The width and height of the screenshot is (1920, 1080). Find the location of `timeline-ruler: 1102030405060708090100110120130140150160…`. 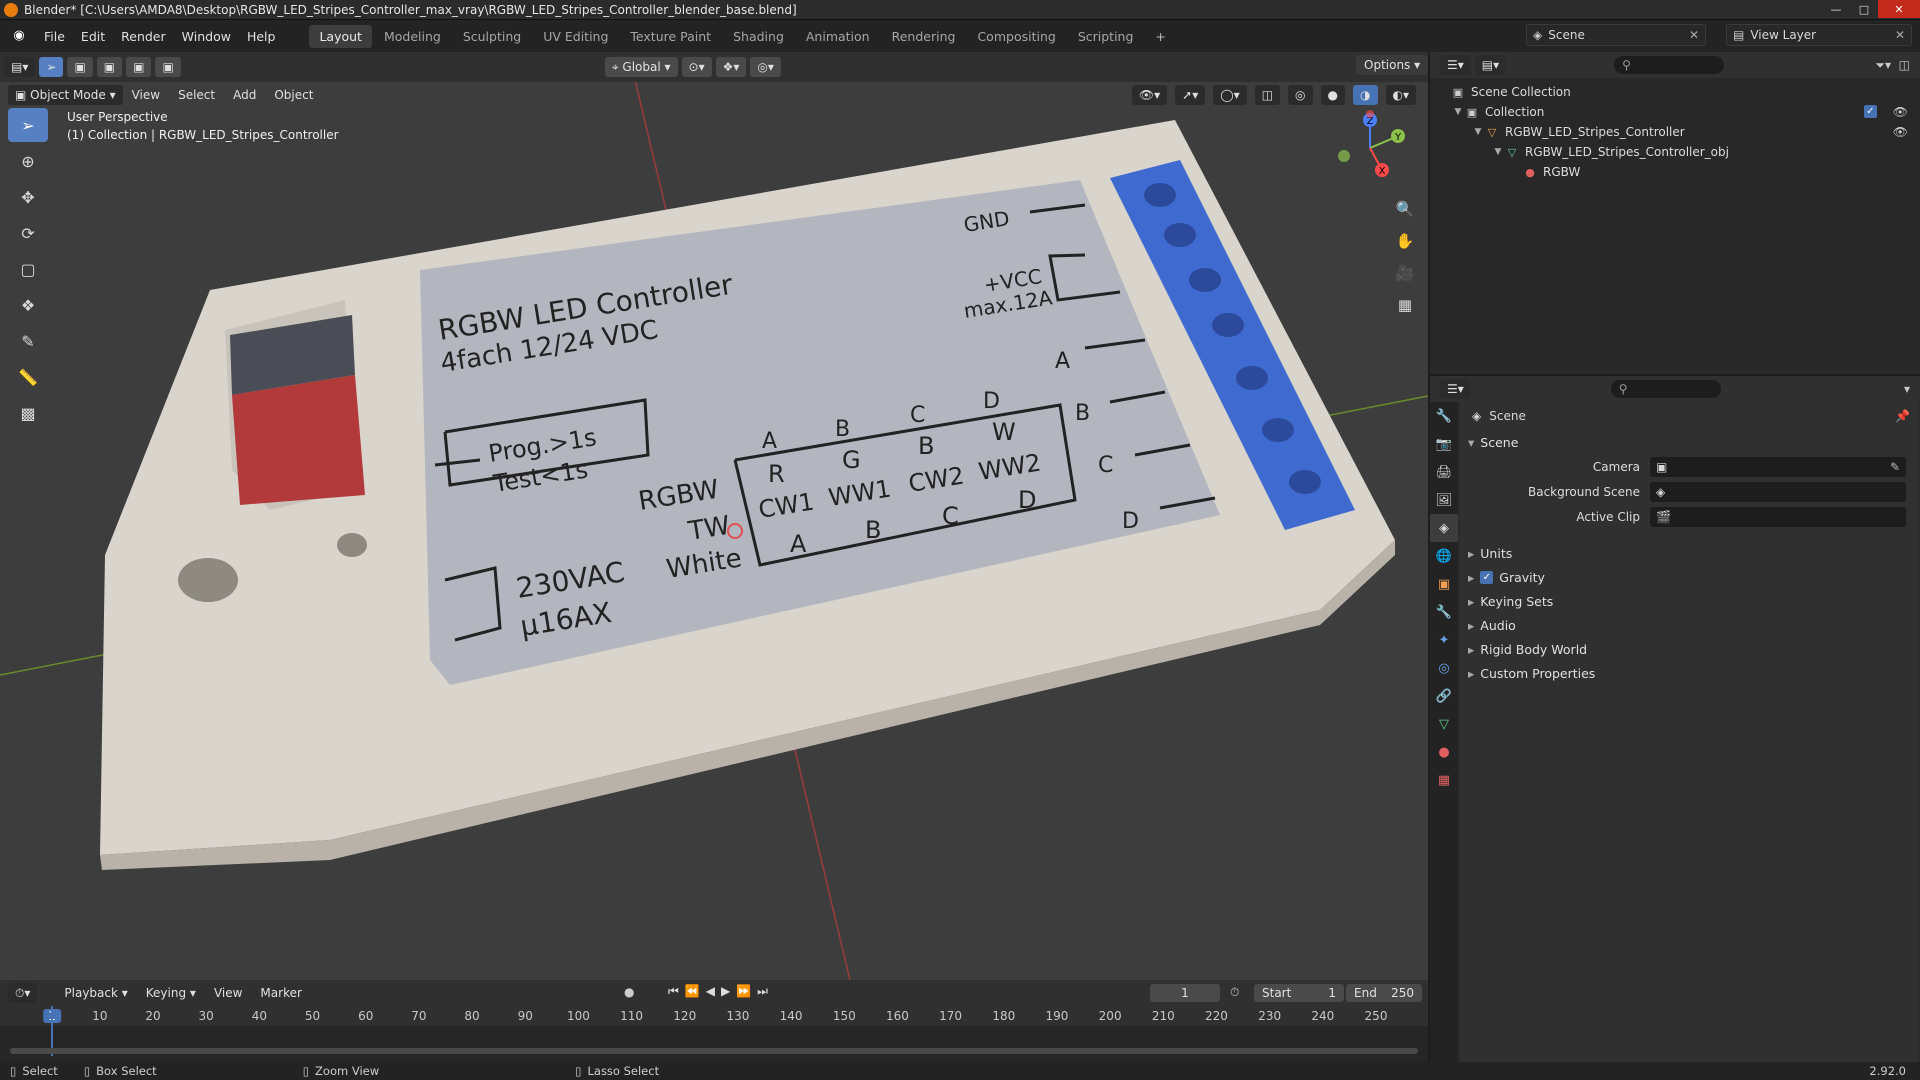

timeline-ruler: 1102030405060708090100110120130140150160… is located at coordinates (714, 1016).